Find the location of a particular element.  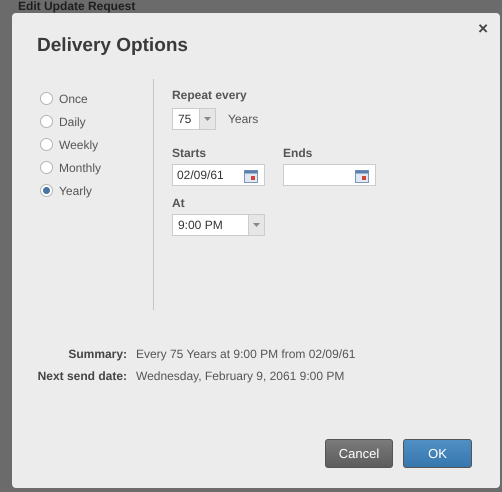

repeat-dropdown: 75 is located at coordinates (194, 119).